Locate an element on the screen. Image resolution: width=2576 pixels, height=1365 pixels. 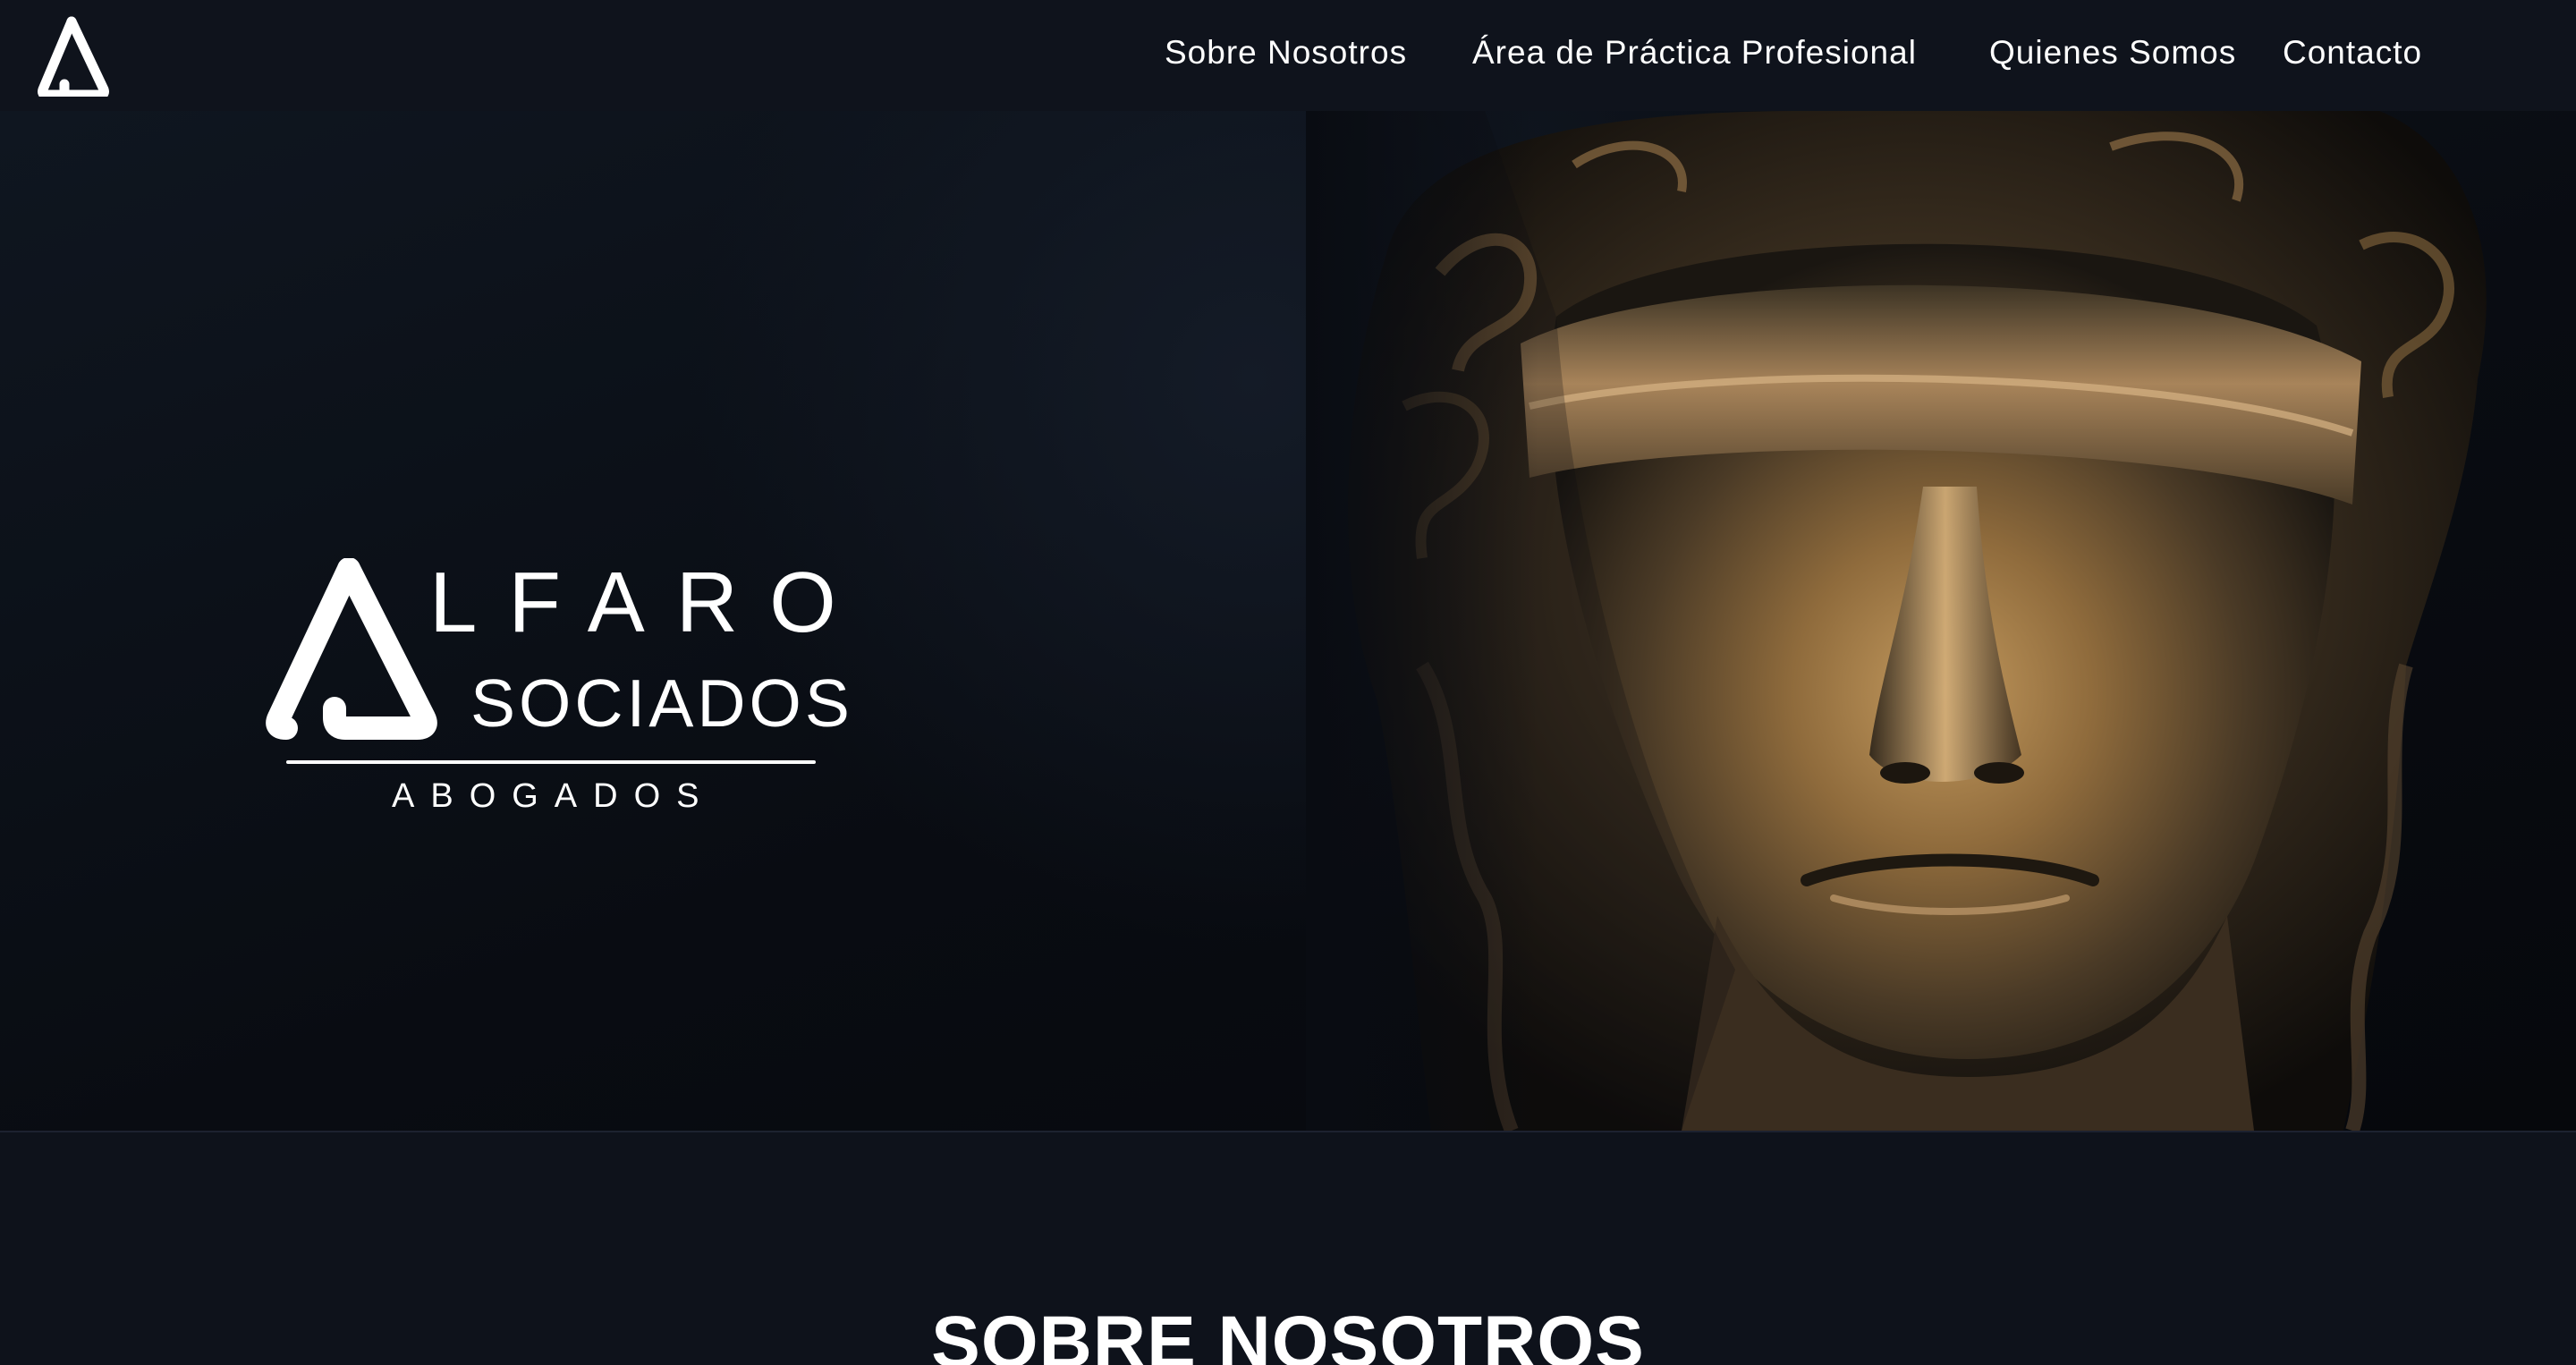
brand-divider is located at coordinates (551, 762).